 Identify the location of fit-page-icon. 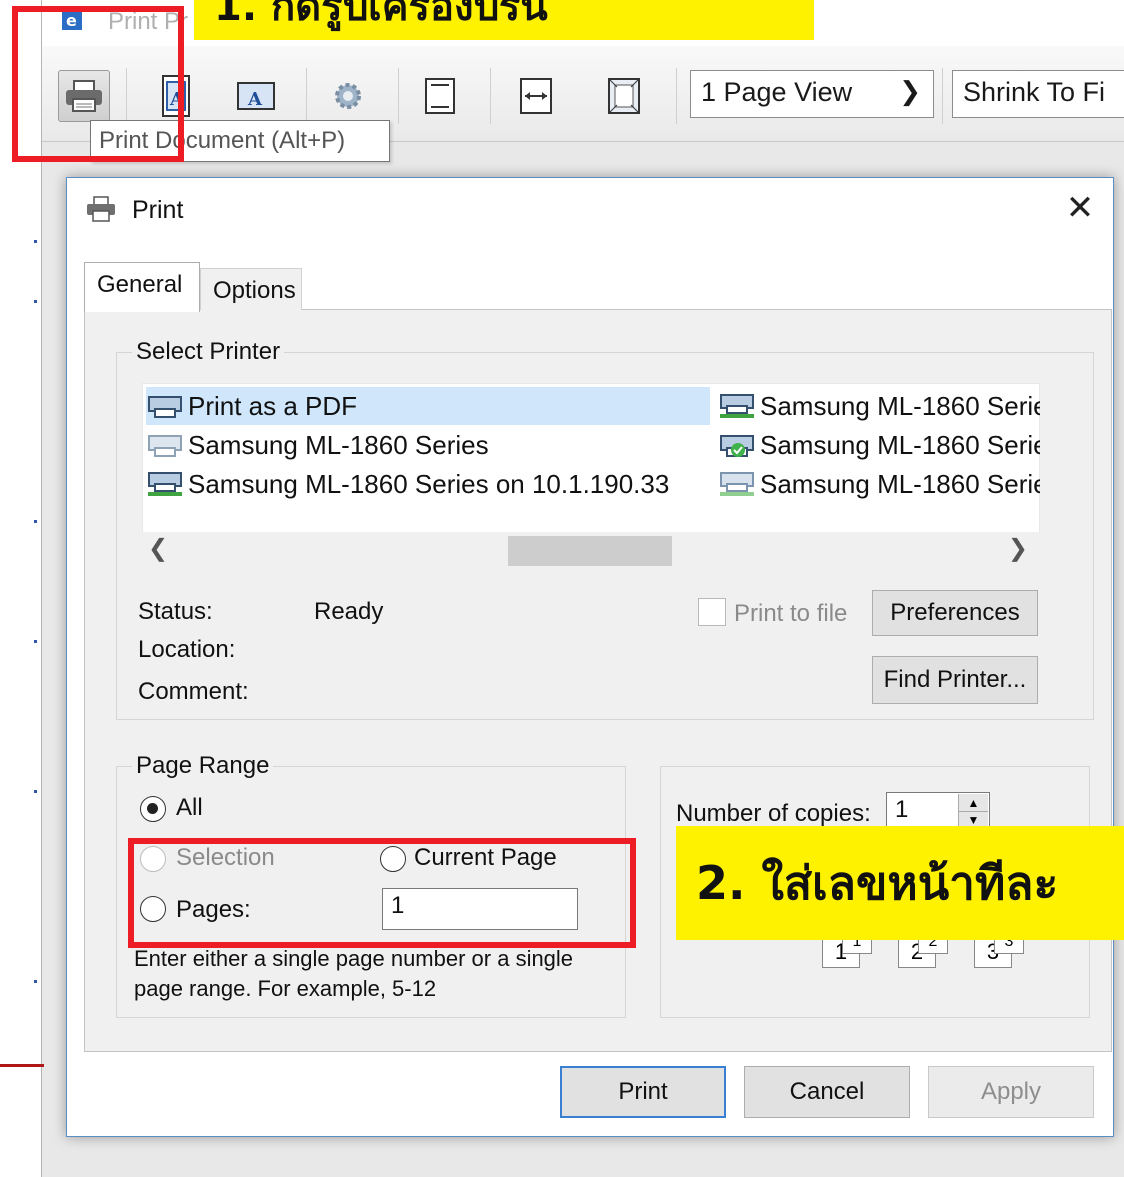
(624, 96).